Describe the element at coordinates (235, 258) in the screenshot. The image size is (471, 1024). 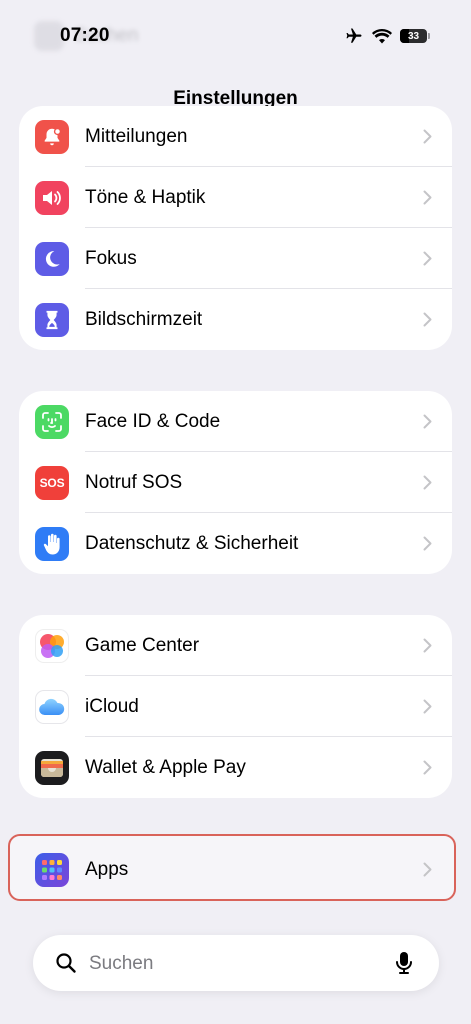
I see `settings-row-fokus: Fokus` at that location.